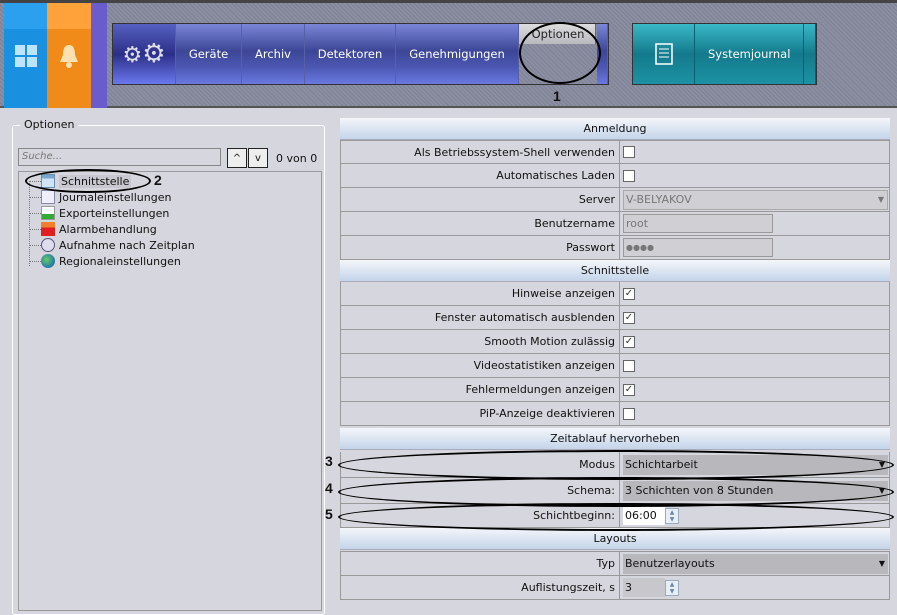 The height and width of the screenshot is (615, 897). I want to click on side-tile, so click(99, 55).